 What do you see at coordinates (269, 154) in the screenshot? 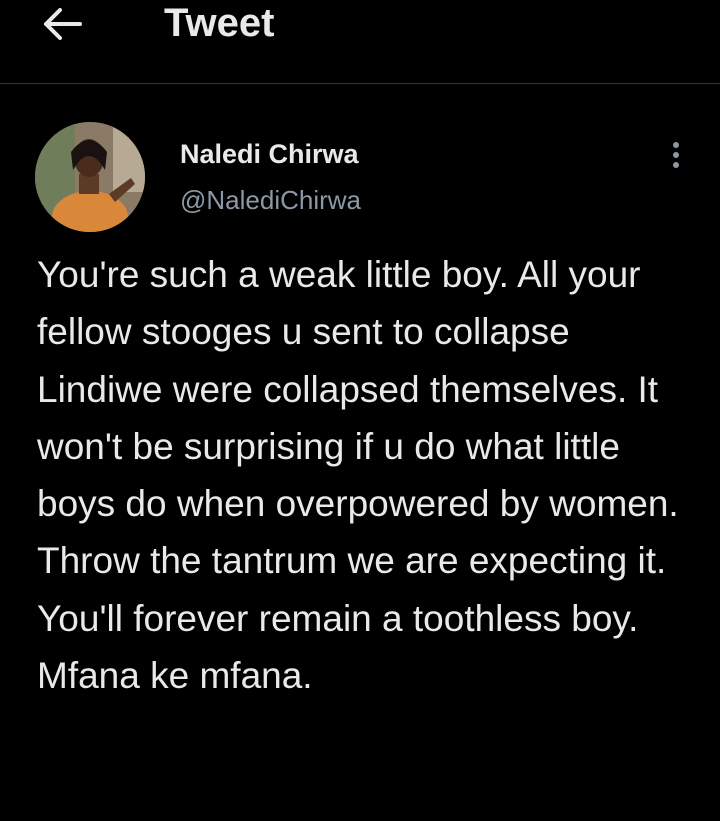
I see `author-name: Naledi Chirwa` at bounding box center [269, 154].